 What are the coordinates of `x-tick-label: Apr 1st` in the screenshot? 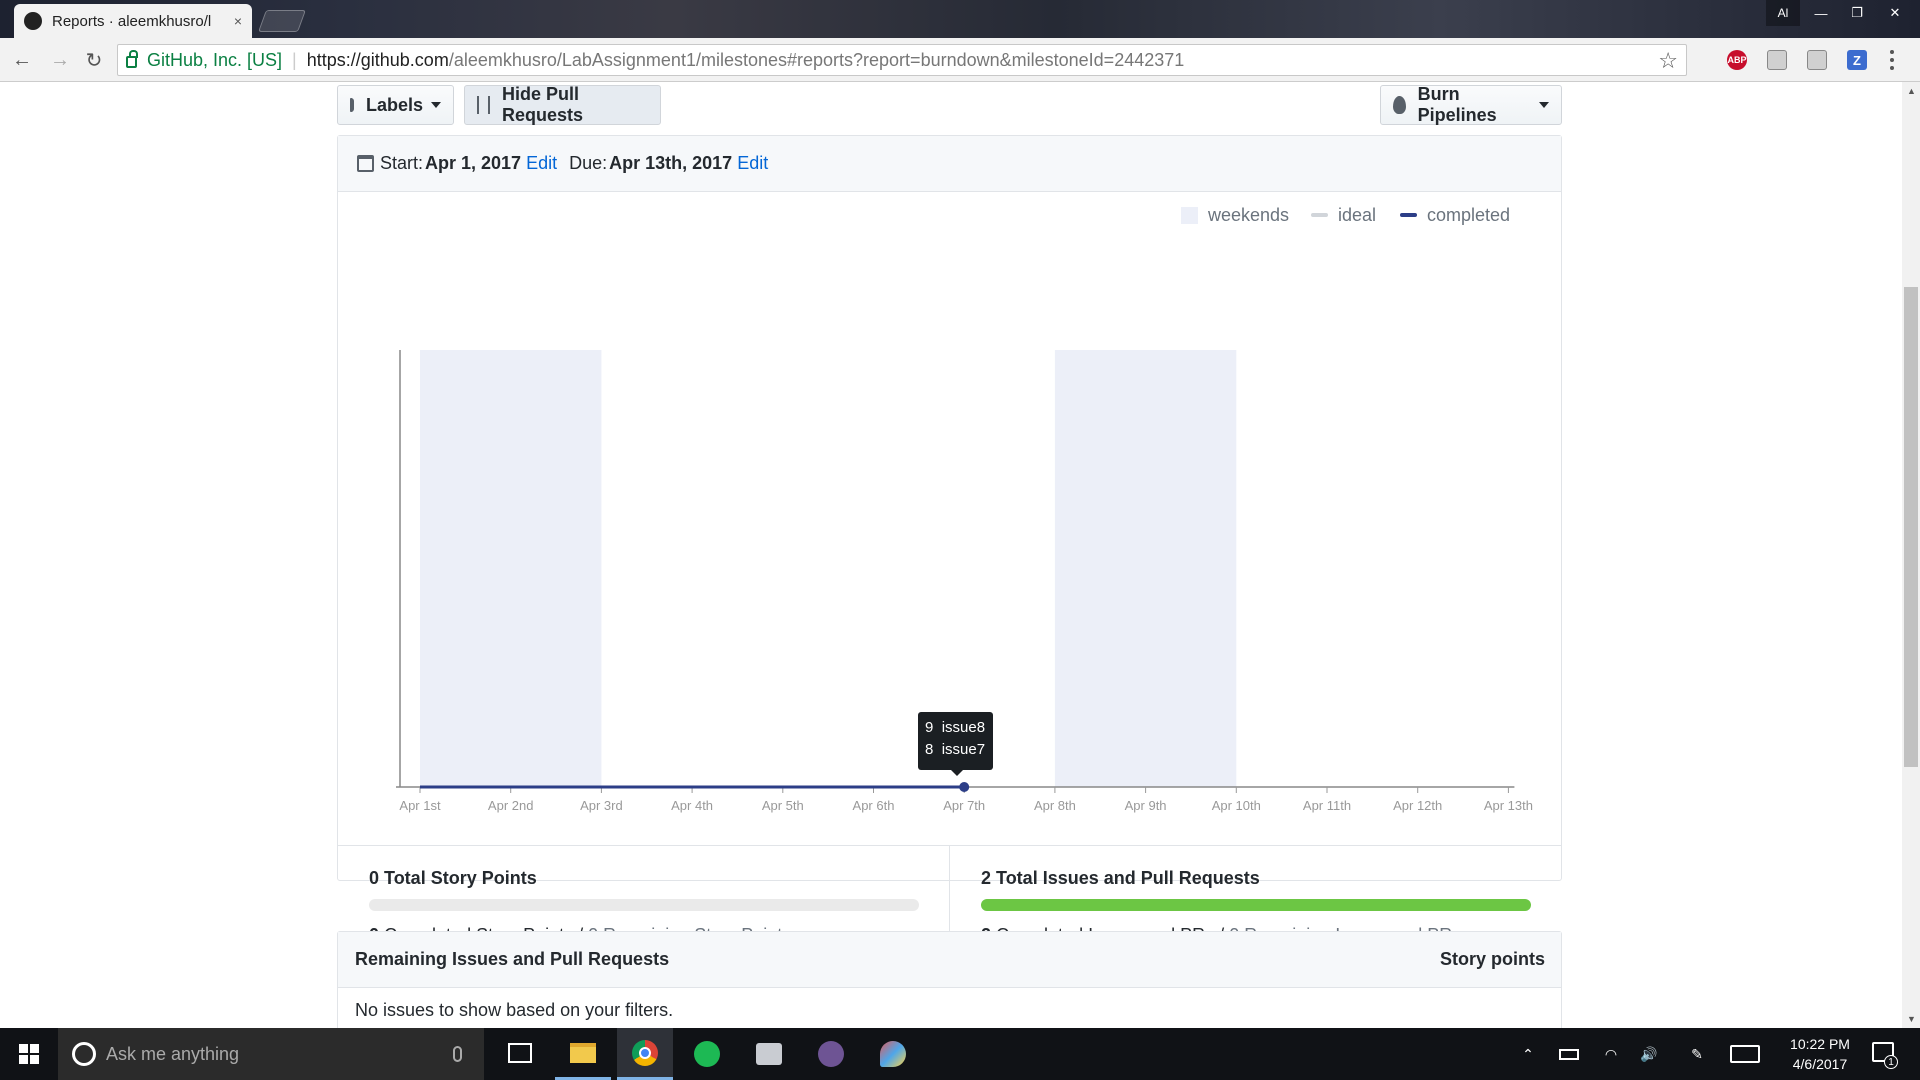 It's located at (420, 805).